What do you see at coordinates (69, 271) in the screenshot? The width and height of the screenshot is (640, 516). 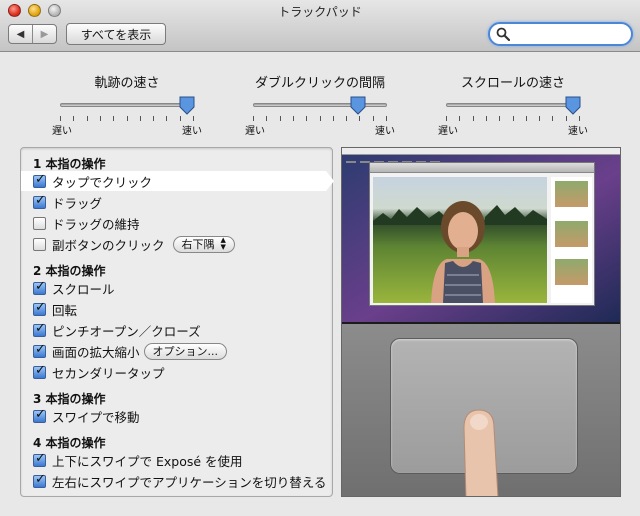 I see `two-finger-heading: 2 本指の操作` at bounding box center [69, 271].